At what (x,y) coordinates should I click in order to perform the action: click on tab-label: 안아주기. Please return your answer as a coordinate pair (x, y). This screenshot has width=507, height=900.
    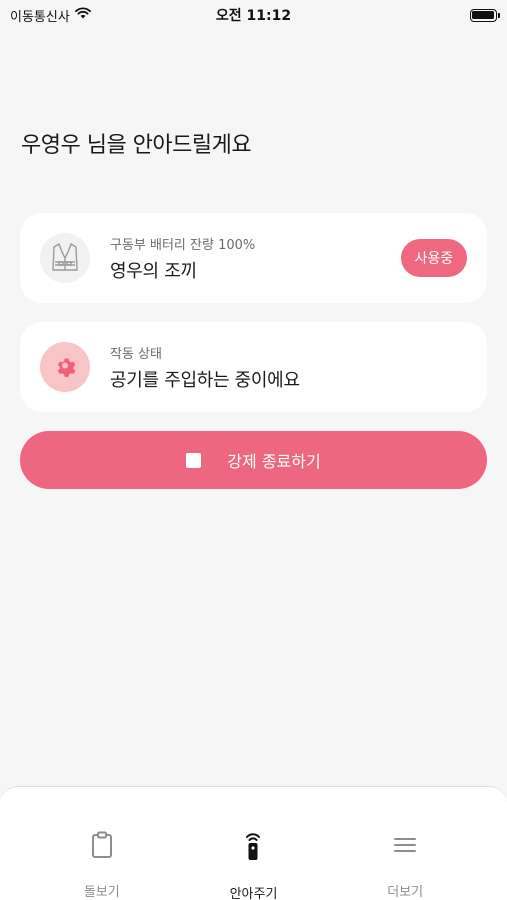
    Looking at the image, I should click on (253, 893).